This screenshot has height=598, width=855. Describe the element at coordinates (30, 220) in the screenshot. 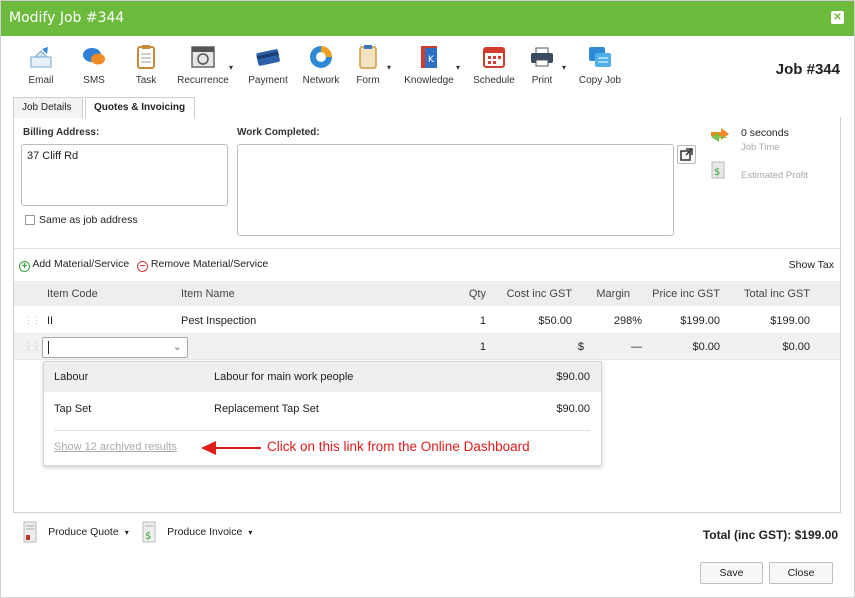

I see `same-as-job-checkbox` at that location.